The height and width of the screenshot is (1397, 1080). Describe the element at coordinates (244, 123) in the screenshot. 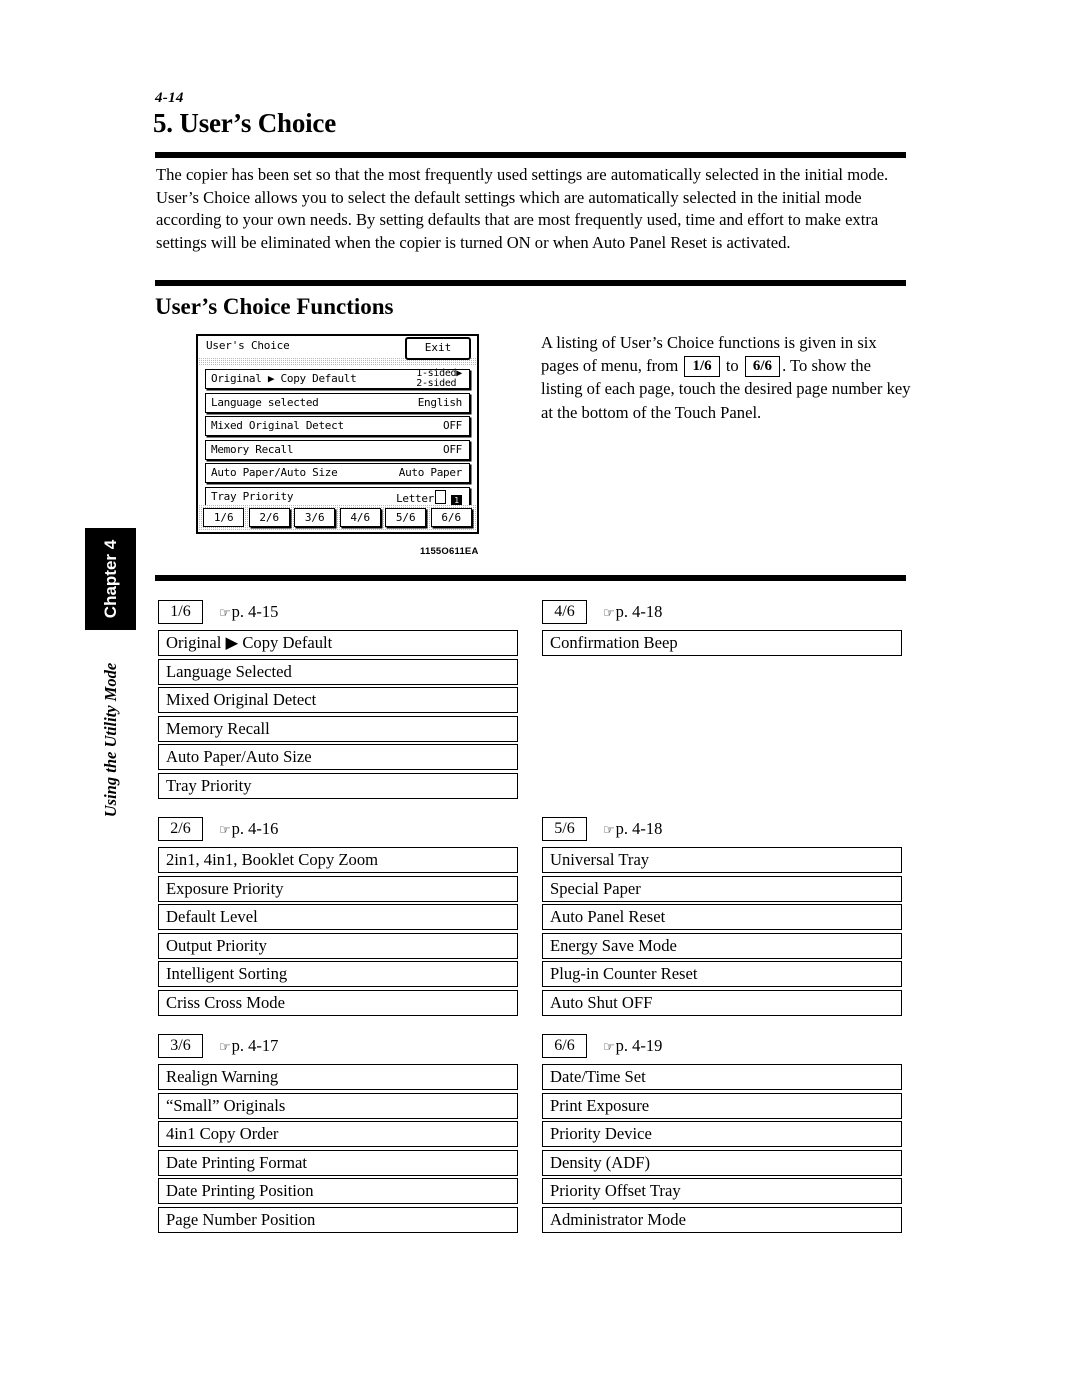

I see `page-title: 5. User’s Choice` at that location.